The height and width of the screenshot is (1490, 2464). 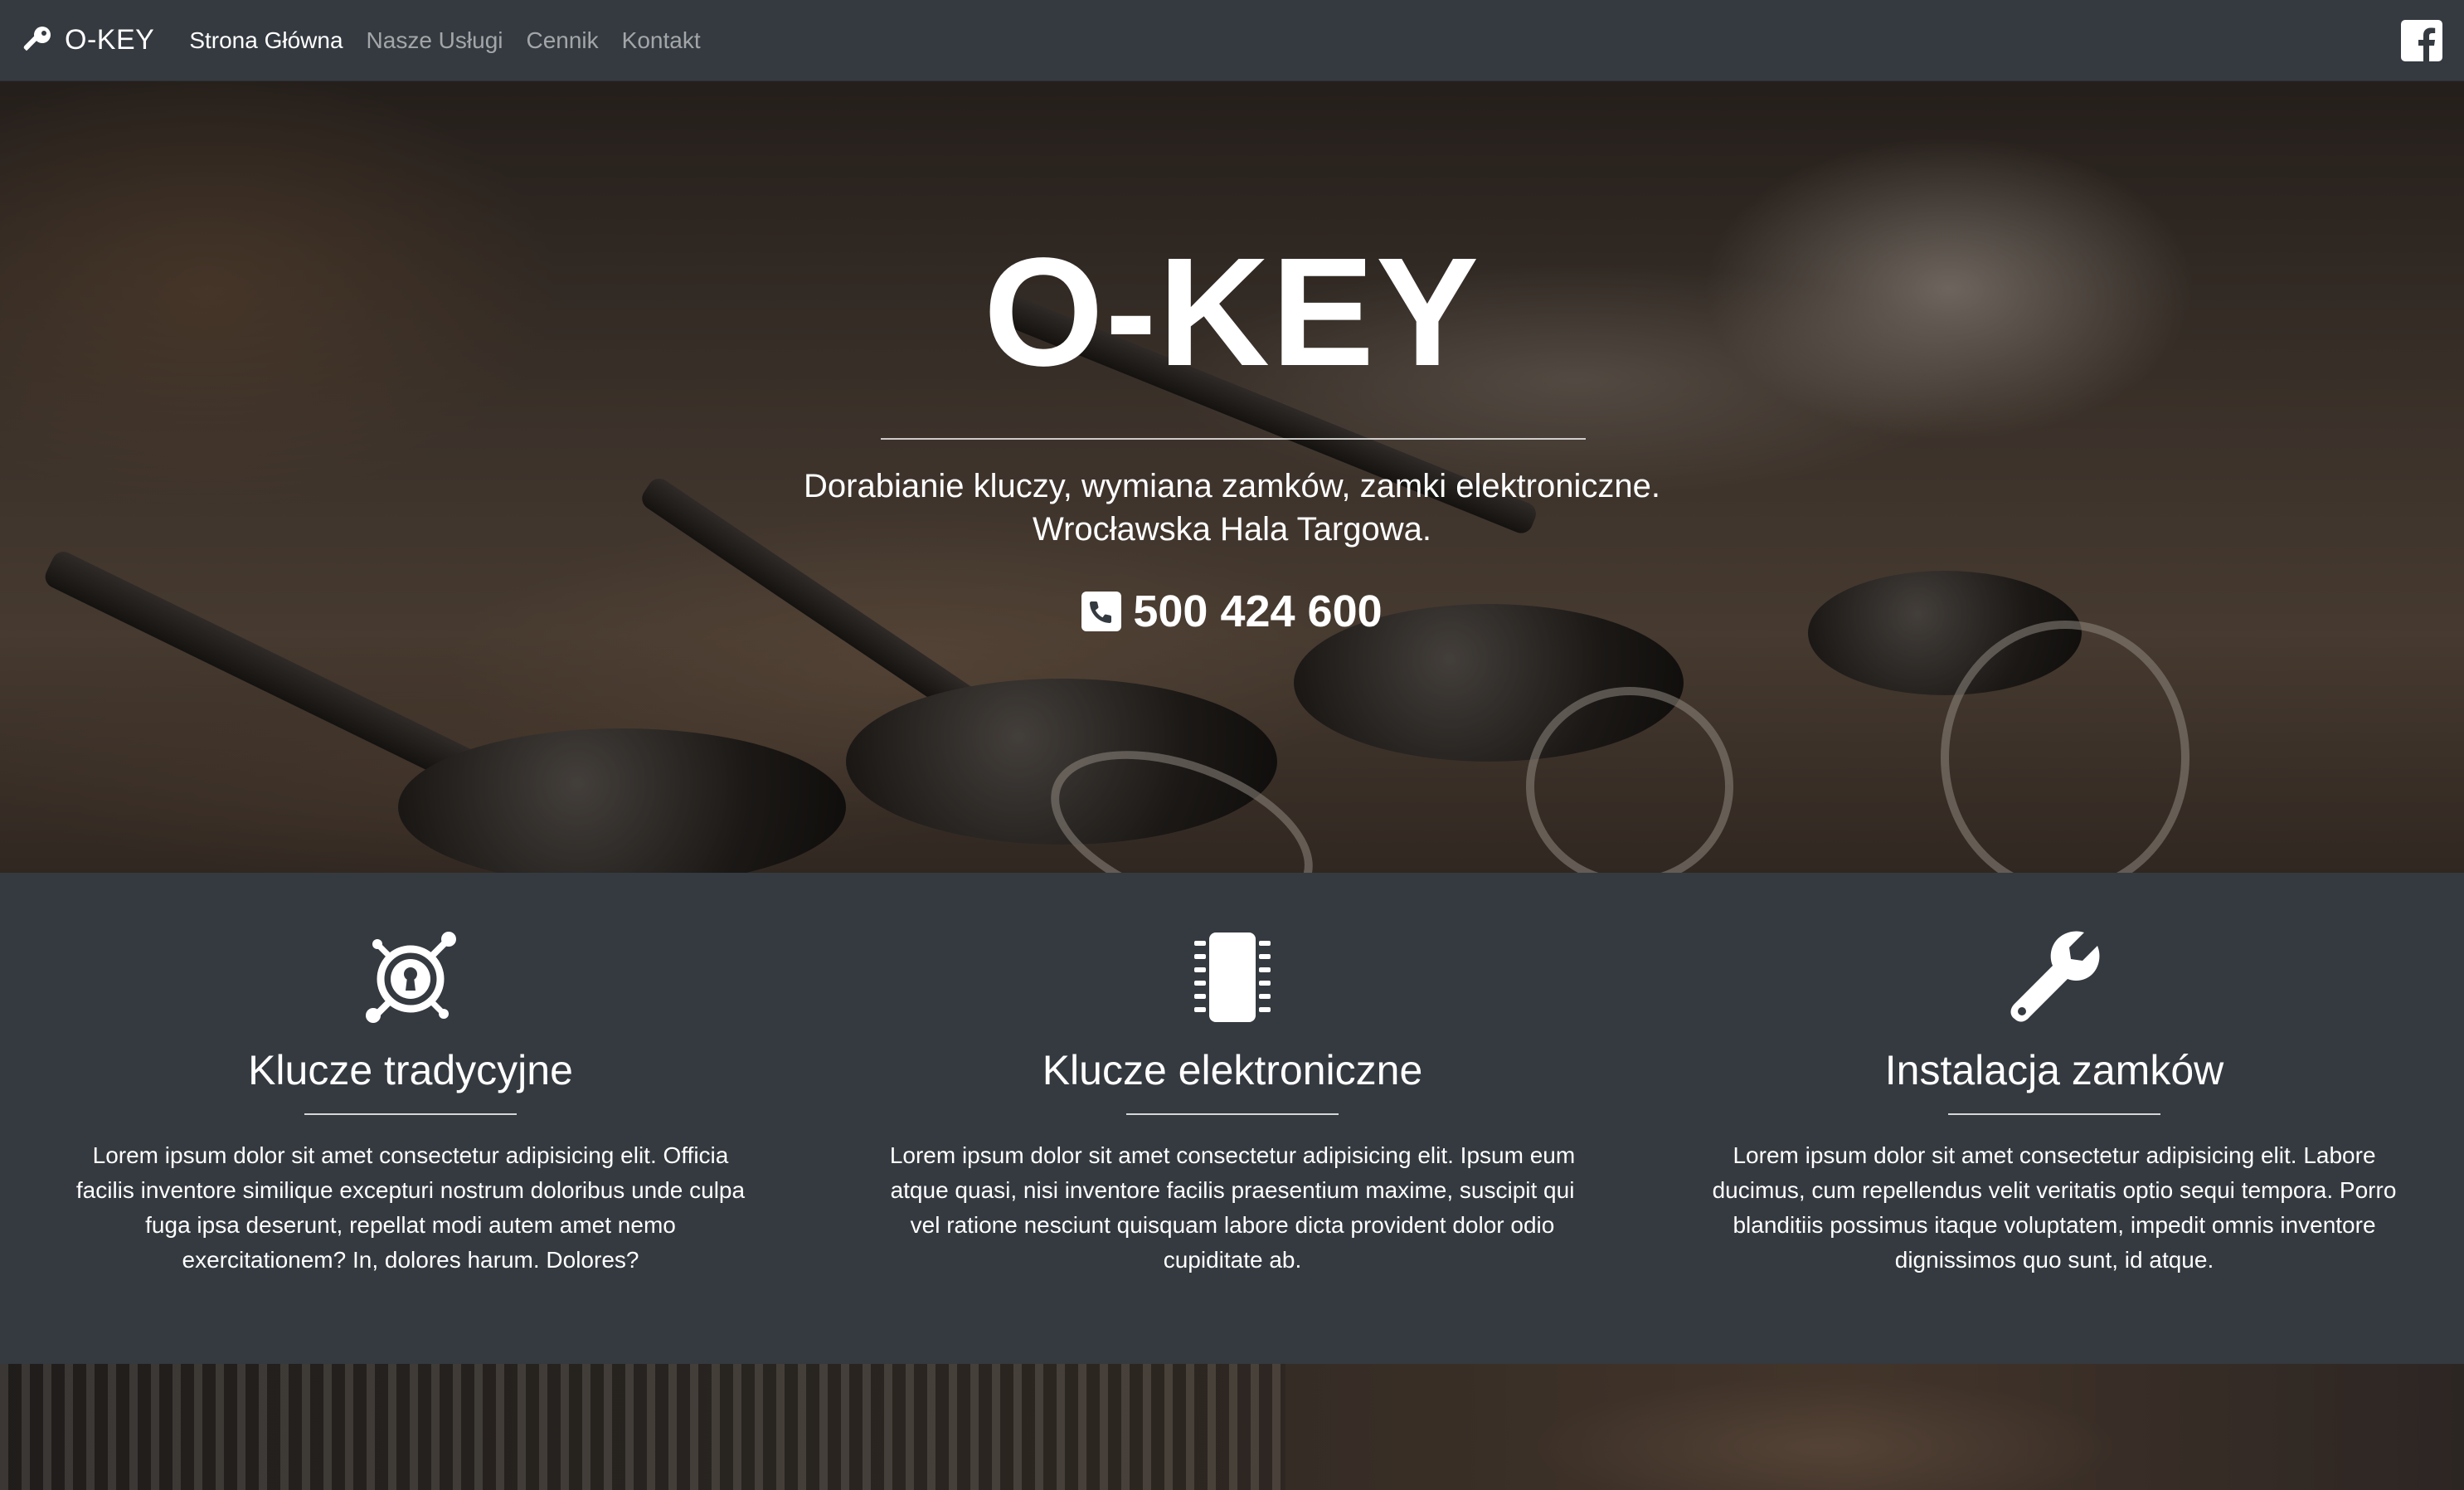 What do you see at coordinates (662, 40) in the screenshot?
I see `nav-link-contact: Kontakt` at bounding box center [662, 40].